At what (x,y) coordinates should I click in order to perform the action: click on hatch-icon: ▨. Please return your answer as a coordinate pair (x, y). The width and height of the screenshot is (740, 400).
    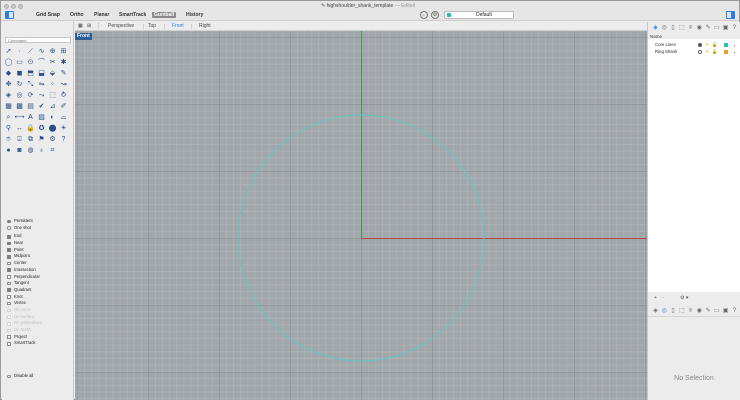
    Looking at the image, I should click on (41, 117).